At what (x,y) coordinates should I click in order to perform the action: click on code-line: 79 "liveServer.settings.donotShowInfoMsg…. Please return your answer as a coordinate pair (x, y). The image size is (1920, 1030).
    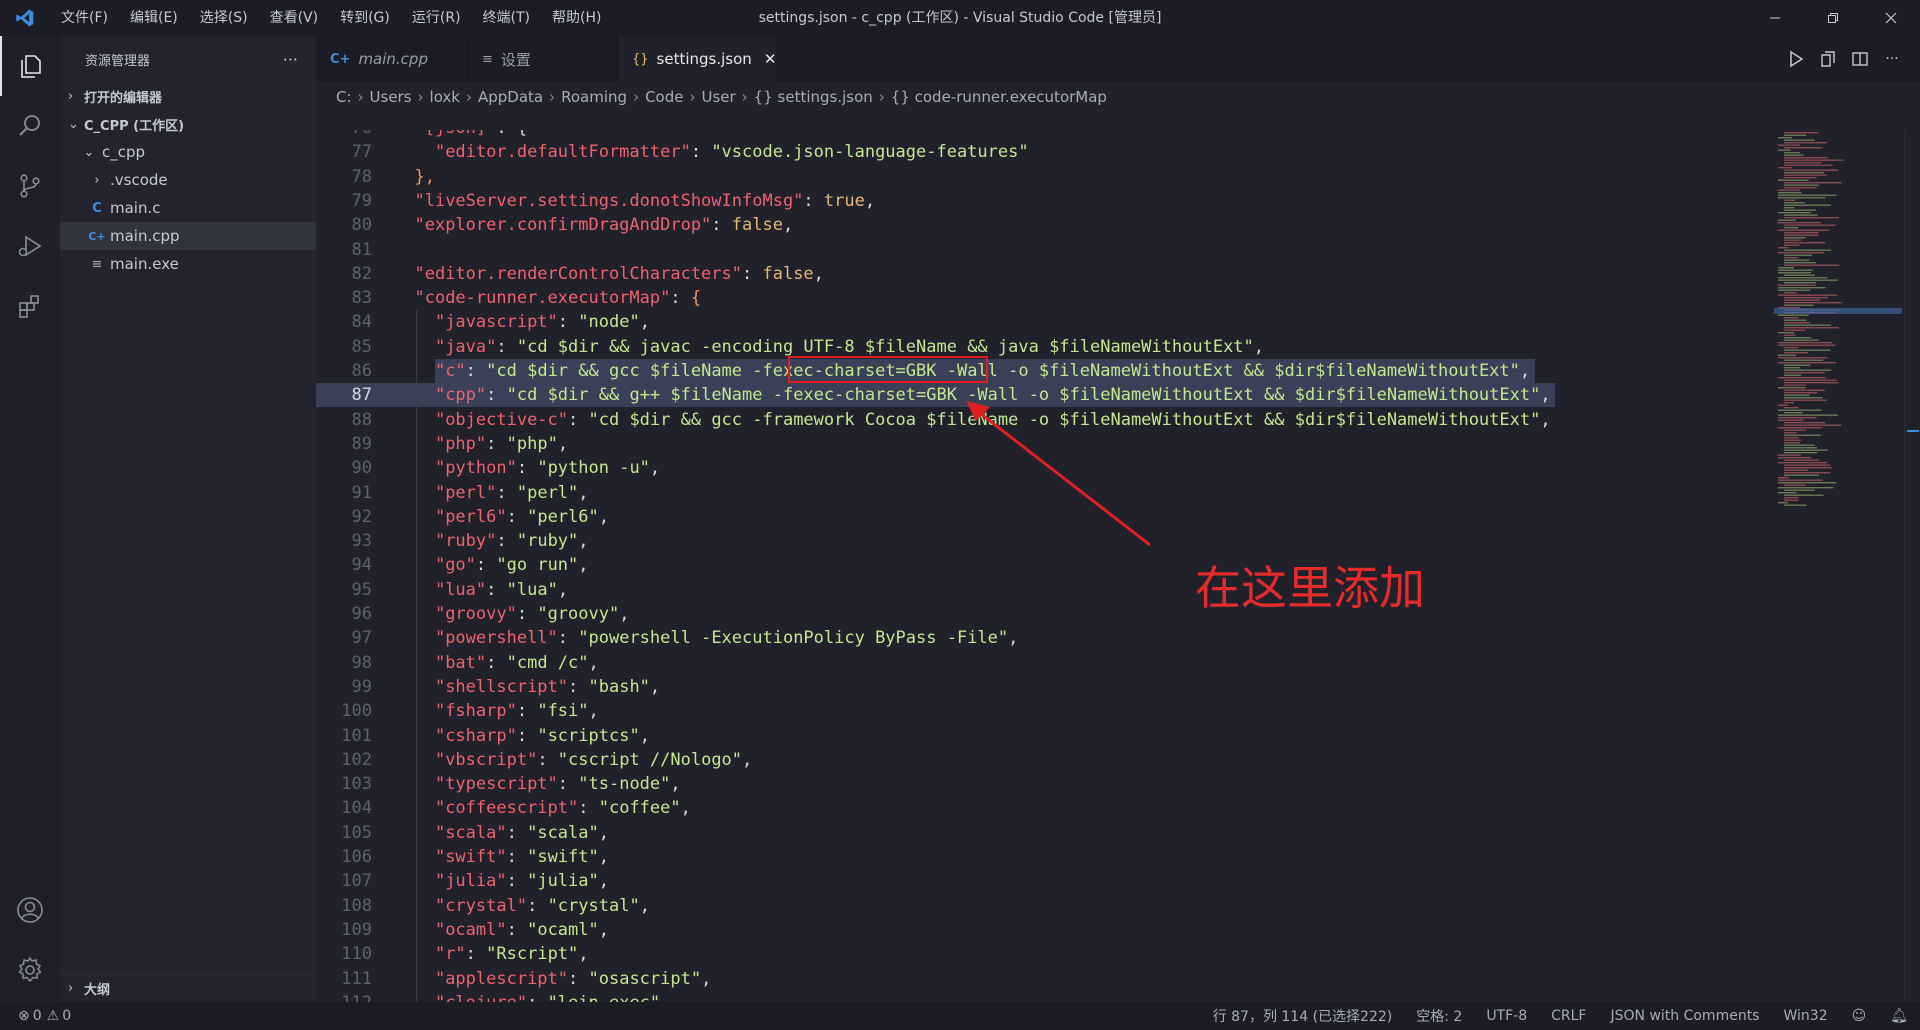
    Looking at the image, I should click on (1036, 201).